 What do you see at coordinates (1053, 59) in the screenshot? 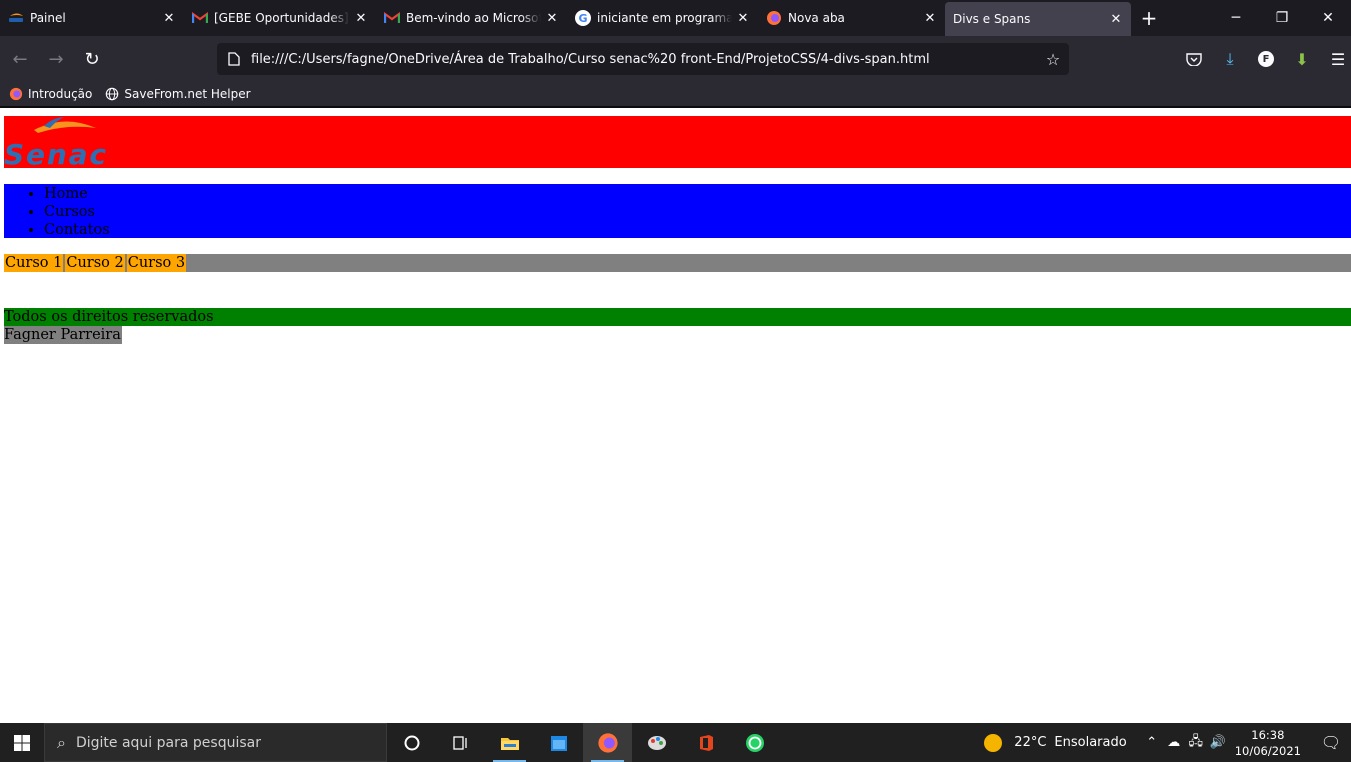
I see `bookmark-star-icon: ☆` at bounding box center [1053, 59].